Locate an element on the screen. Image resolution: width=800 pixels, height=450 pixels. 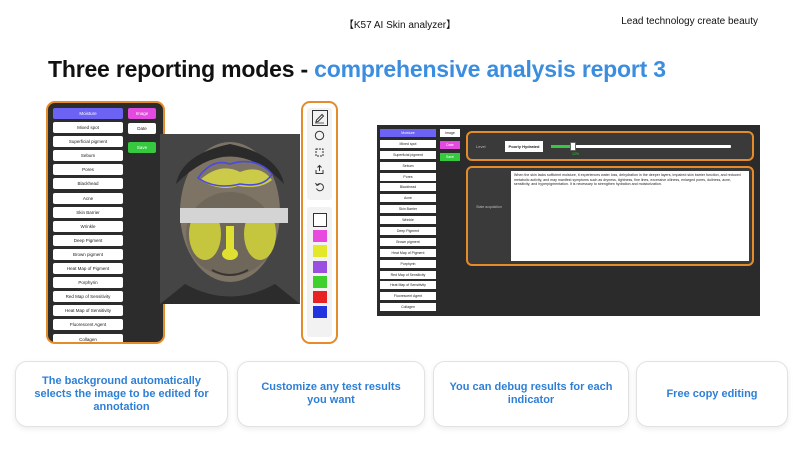
product-title: 【K57 AI Skin analyzer】 is located at coordinates (400, 25).